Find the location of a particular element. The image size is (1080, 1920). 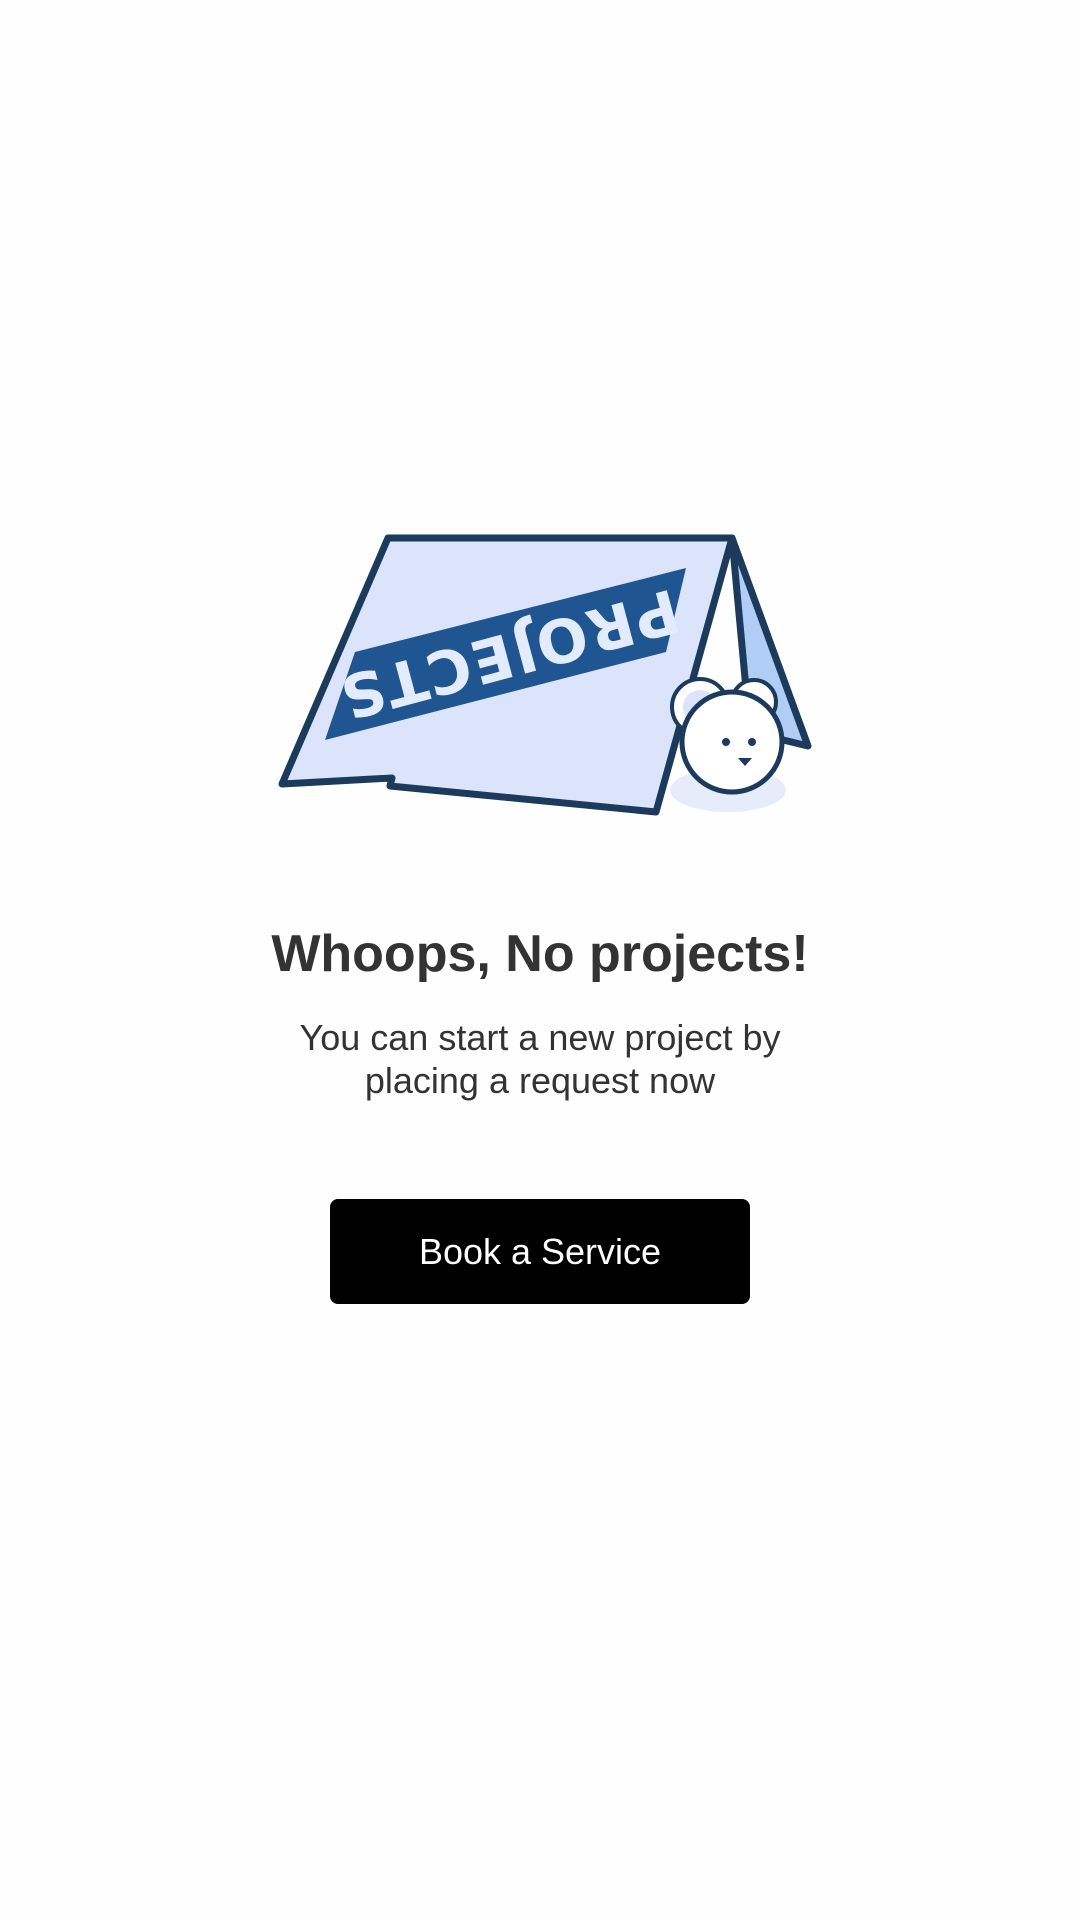

empty-state-title: Whoops, No projects! is located at coordinates (540, 954).